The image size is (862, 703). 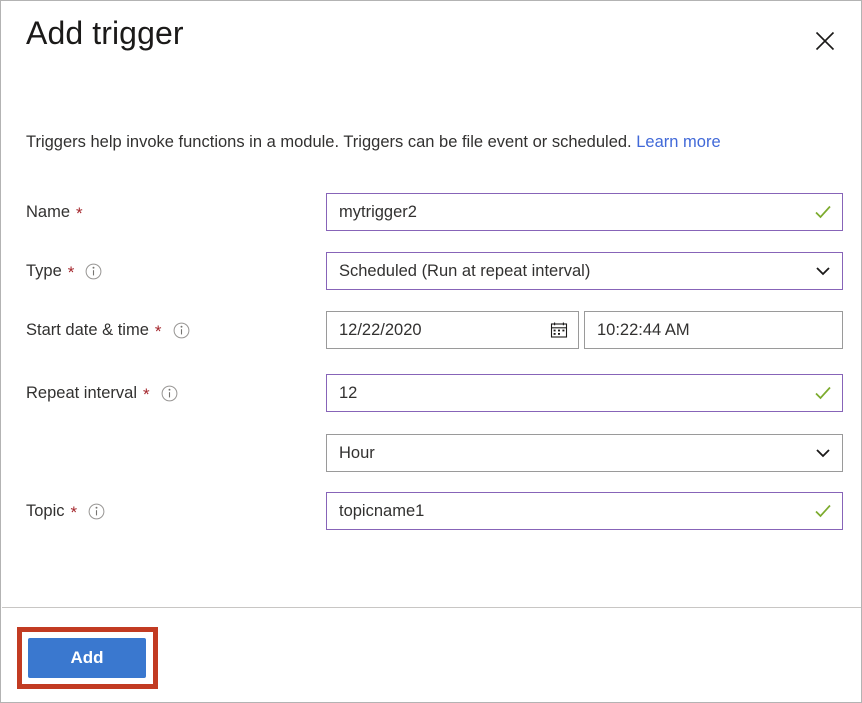 I want to click on start-date-value: 12/22/2020, so click(x=380, y=329).